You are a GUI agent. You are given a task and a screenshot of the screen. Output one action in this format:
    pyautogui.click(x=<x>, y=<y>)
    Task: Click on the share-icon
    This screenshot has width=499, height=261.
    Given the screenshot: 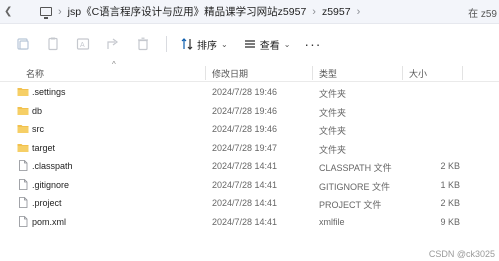 What is the action you would take?
    pyautogui.click(x=113, y=44)
    